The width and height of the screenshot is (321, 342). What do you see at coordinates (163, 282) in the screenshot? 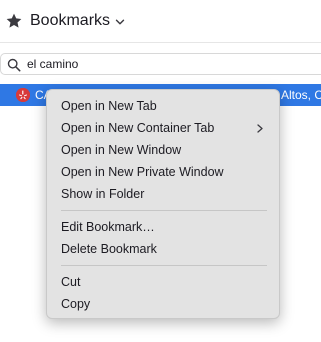
I see `menu-item-cut: Cut` at bounding box center [163, 282].